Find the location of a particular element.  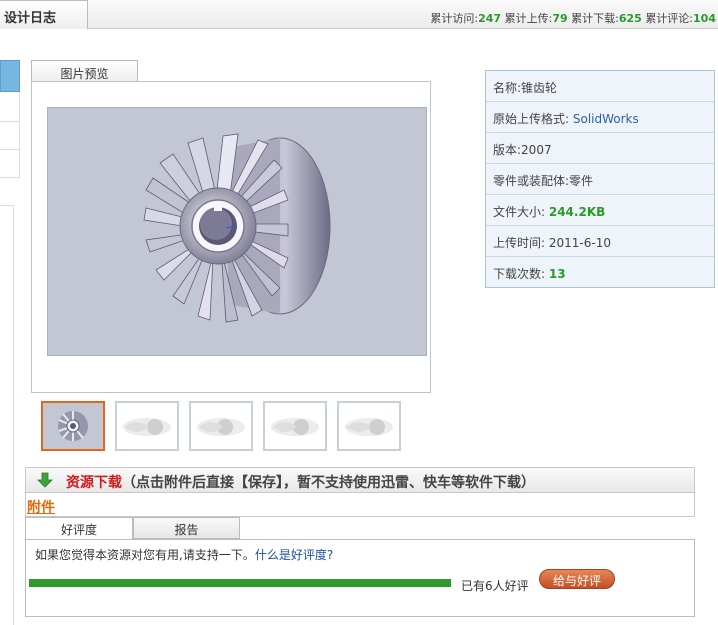

rating-prompt-text: 如果您觉得本资源对您有用,请支持一下。 is located at coordinates (145, 555).